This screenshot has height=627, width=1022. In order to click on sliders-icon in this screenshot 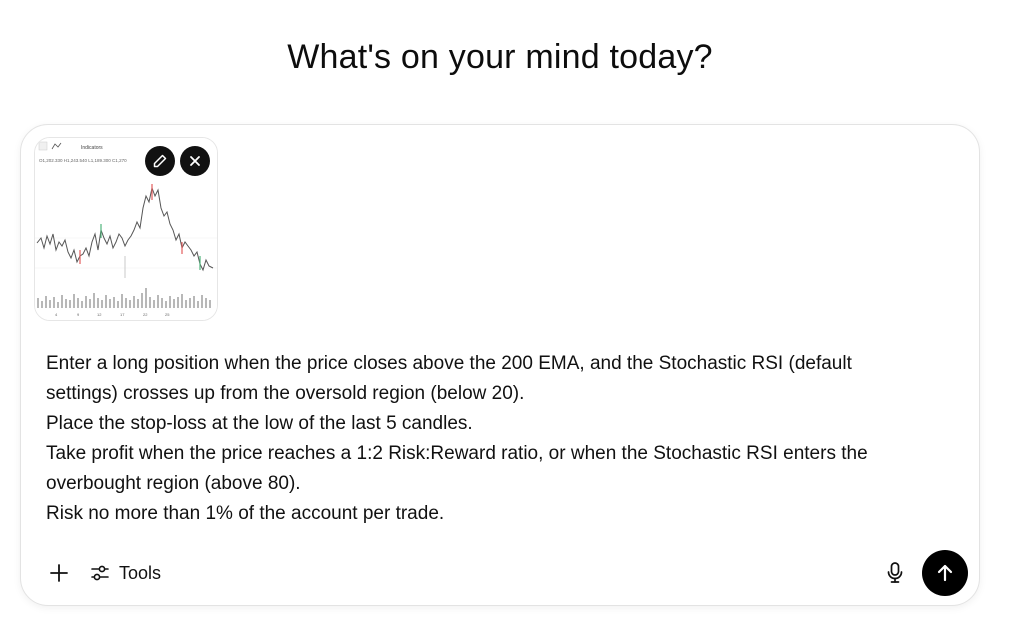, I will do `click(100, 573)`.